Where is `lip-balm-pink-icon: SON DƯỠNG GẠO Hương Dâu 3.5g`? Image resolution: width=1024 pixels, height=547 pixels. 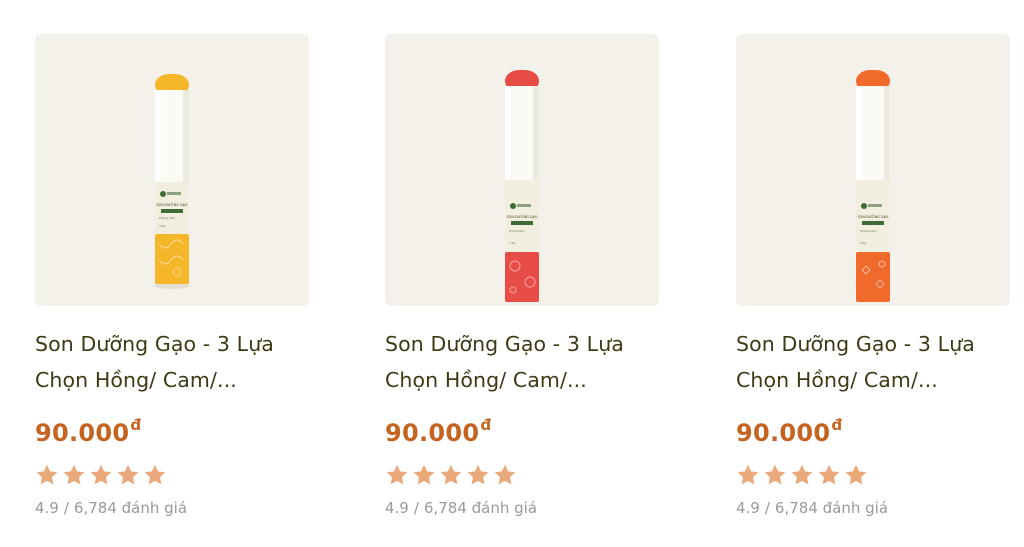
lip-balm-pink-icon: SON DƯỠNG GẠO Hương Dâu 3.5g is located at coordinates (522, 186).